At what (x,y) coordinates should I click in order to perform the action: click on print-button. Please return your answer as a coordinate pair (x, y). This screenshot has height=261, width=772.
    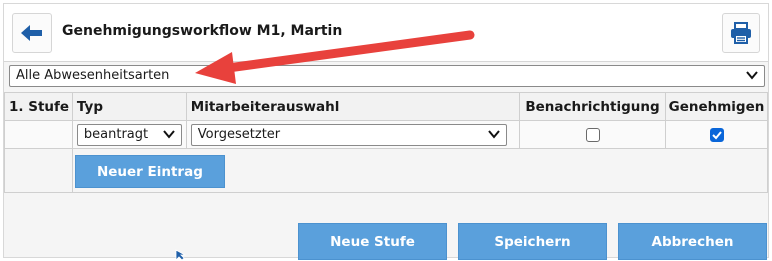
    Looking at the image, I should click on (741, 33).